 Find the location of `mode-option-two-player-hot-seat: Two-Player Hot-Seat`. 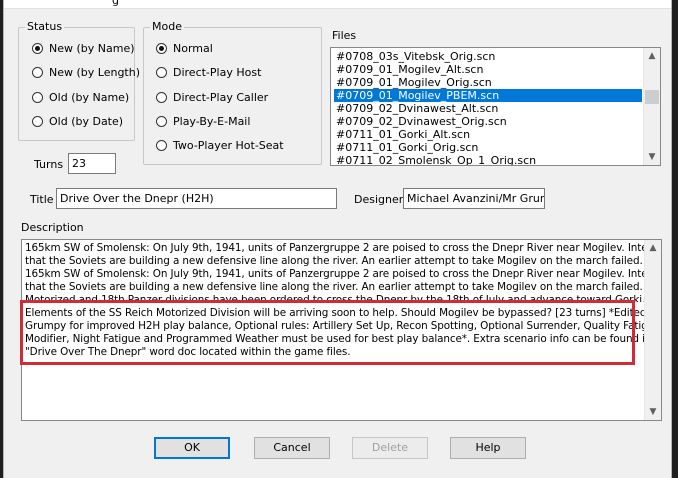

mode-option-two-player-hot-seat: Two-Player Hot-Seat is located at coordinates (220, 145).